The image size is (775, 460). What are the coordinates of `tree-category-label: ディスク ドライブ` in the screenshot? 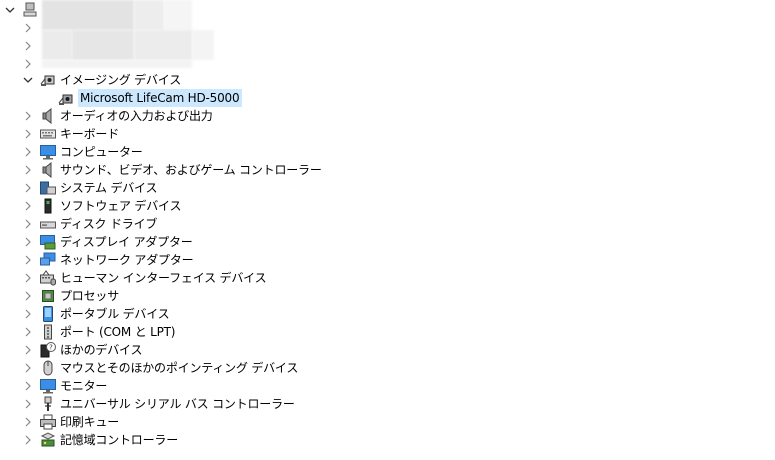 It's located at (109, 224).